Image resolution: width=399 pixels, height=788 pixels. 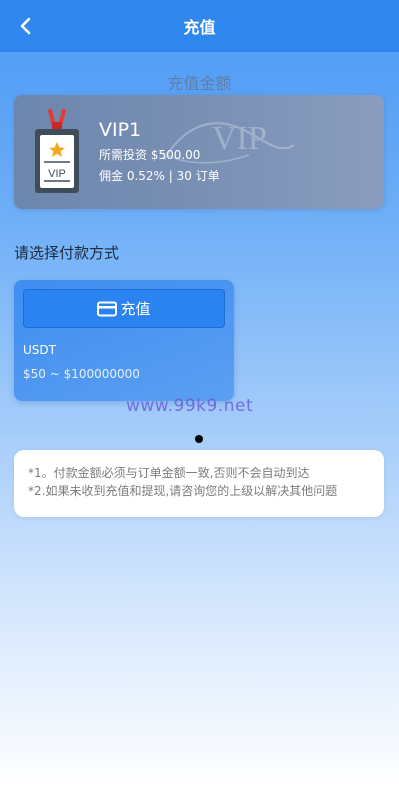 What do you see at coordinates (81, 374) in the screenshot?
I see `payment-amount-range: $50 ~ $100000000` at bounding box center [81, 374].